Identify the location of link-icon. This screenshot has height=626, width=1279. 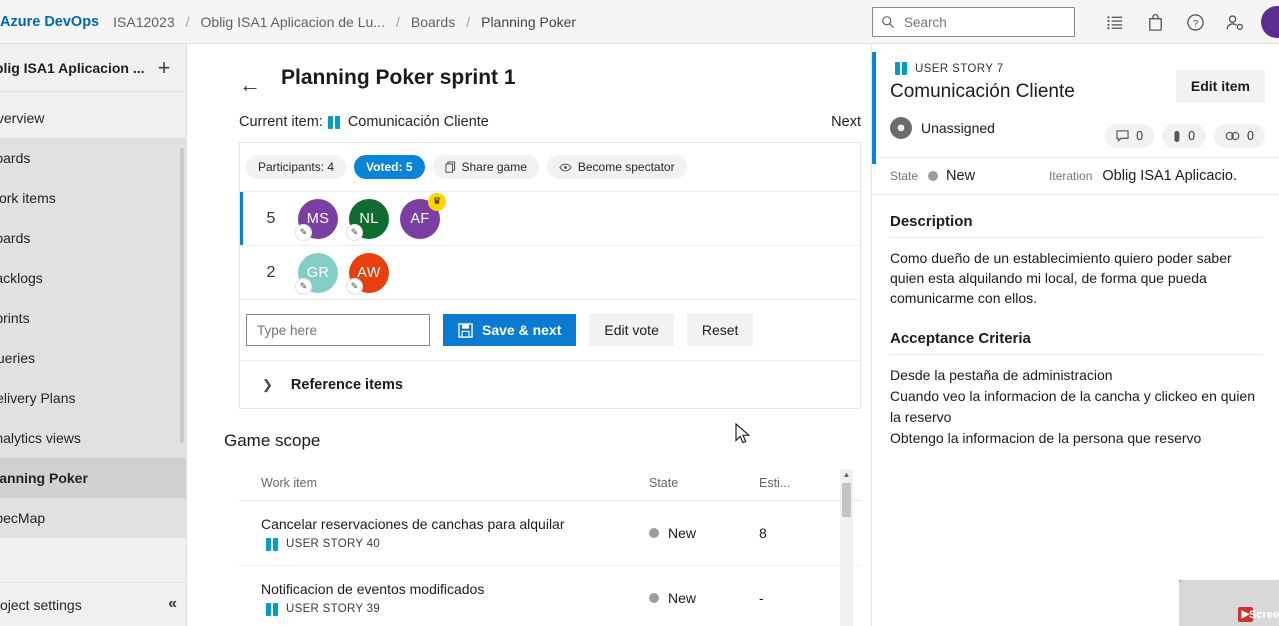
(1232, 136).